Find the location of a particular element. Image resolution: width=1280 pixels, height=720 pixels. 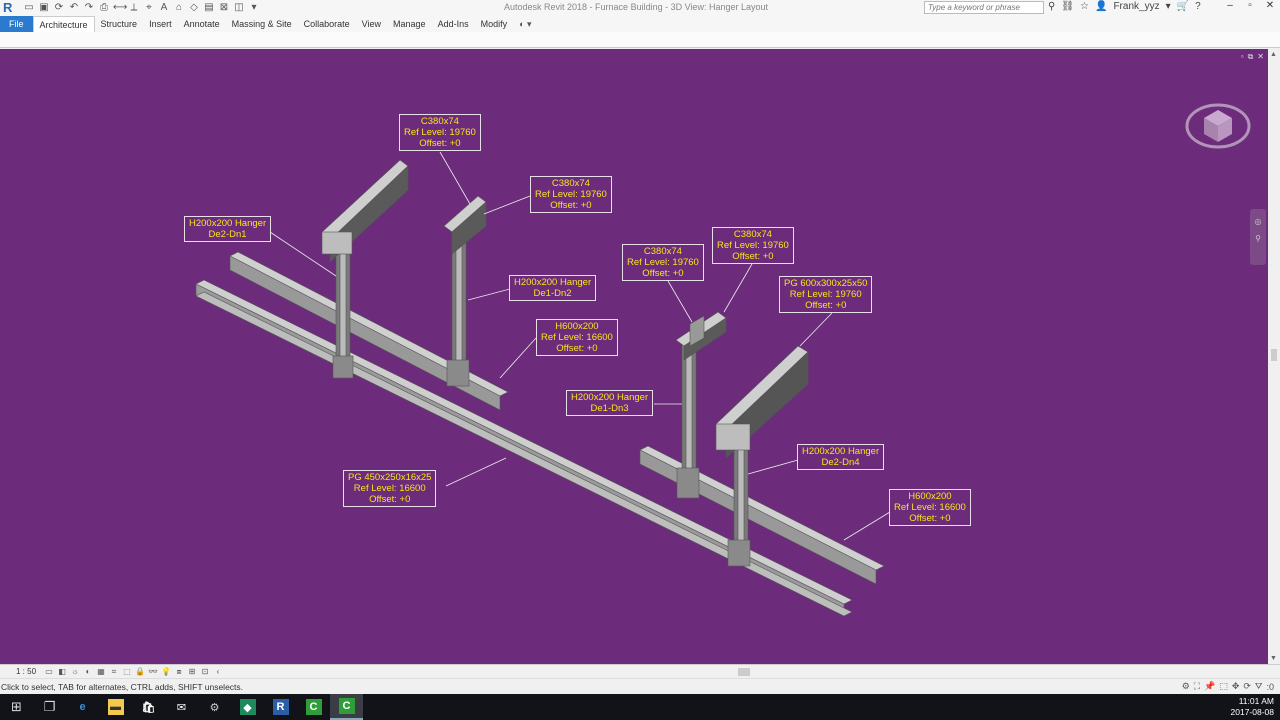

tab-collaborate: Collaborate is located at coordinates (327, 24).